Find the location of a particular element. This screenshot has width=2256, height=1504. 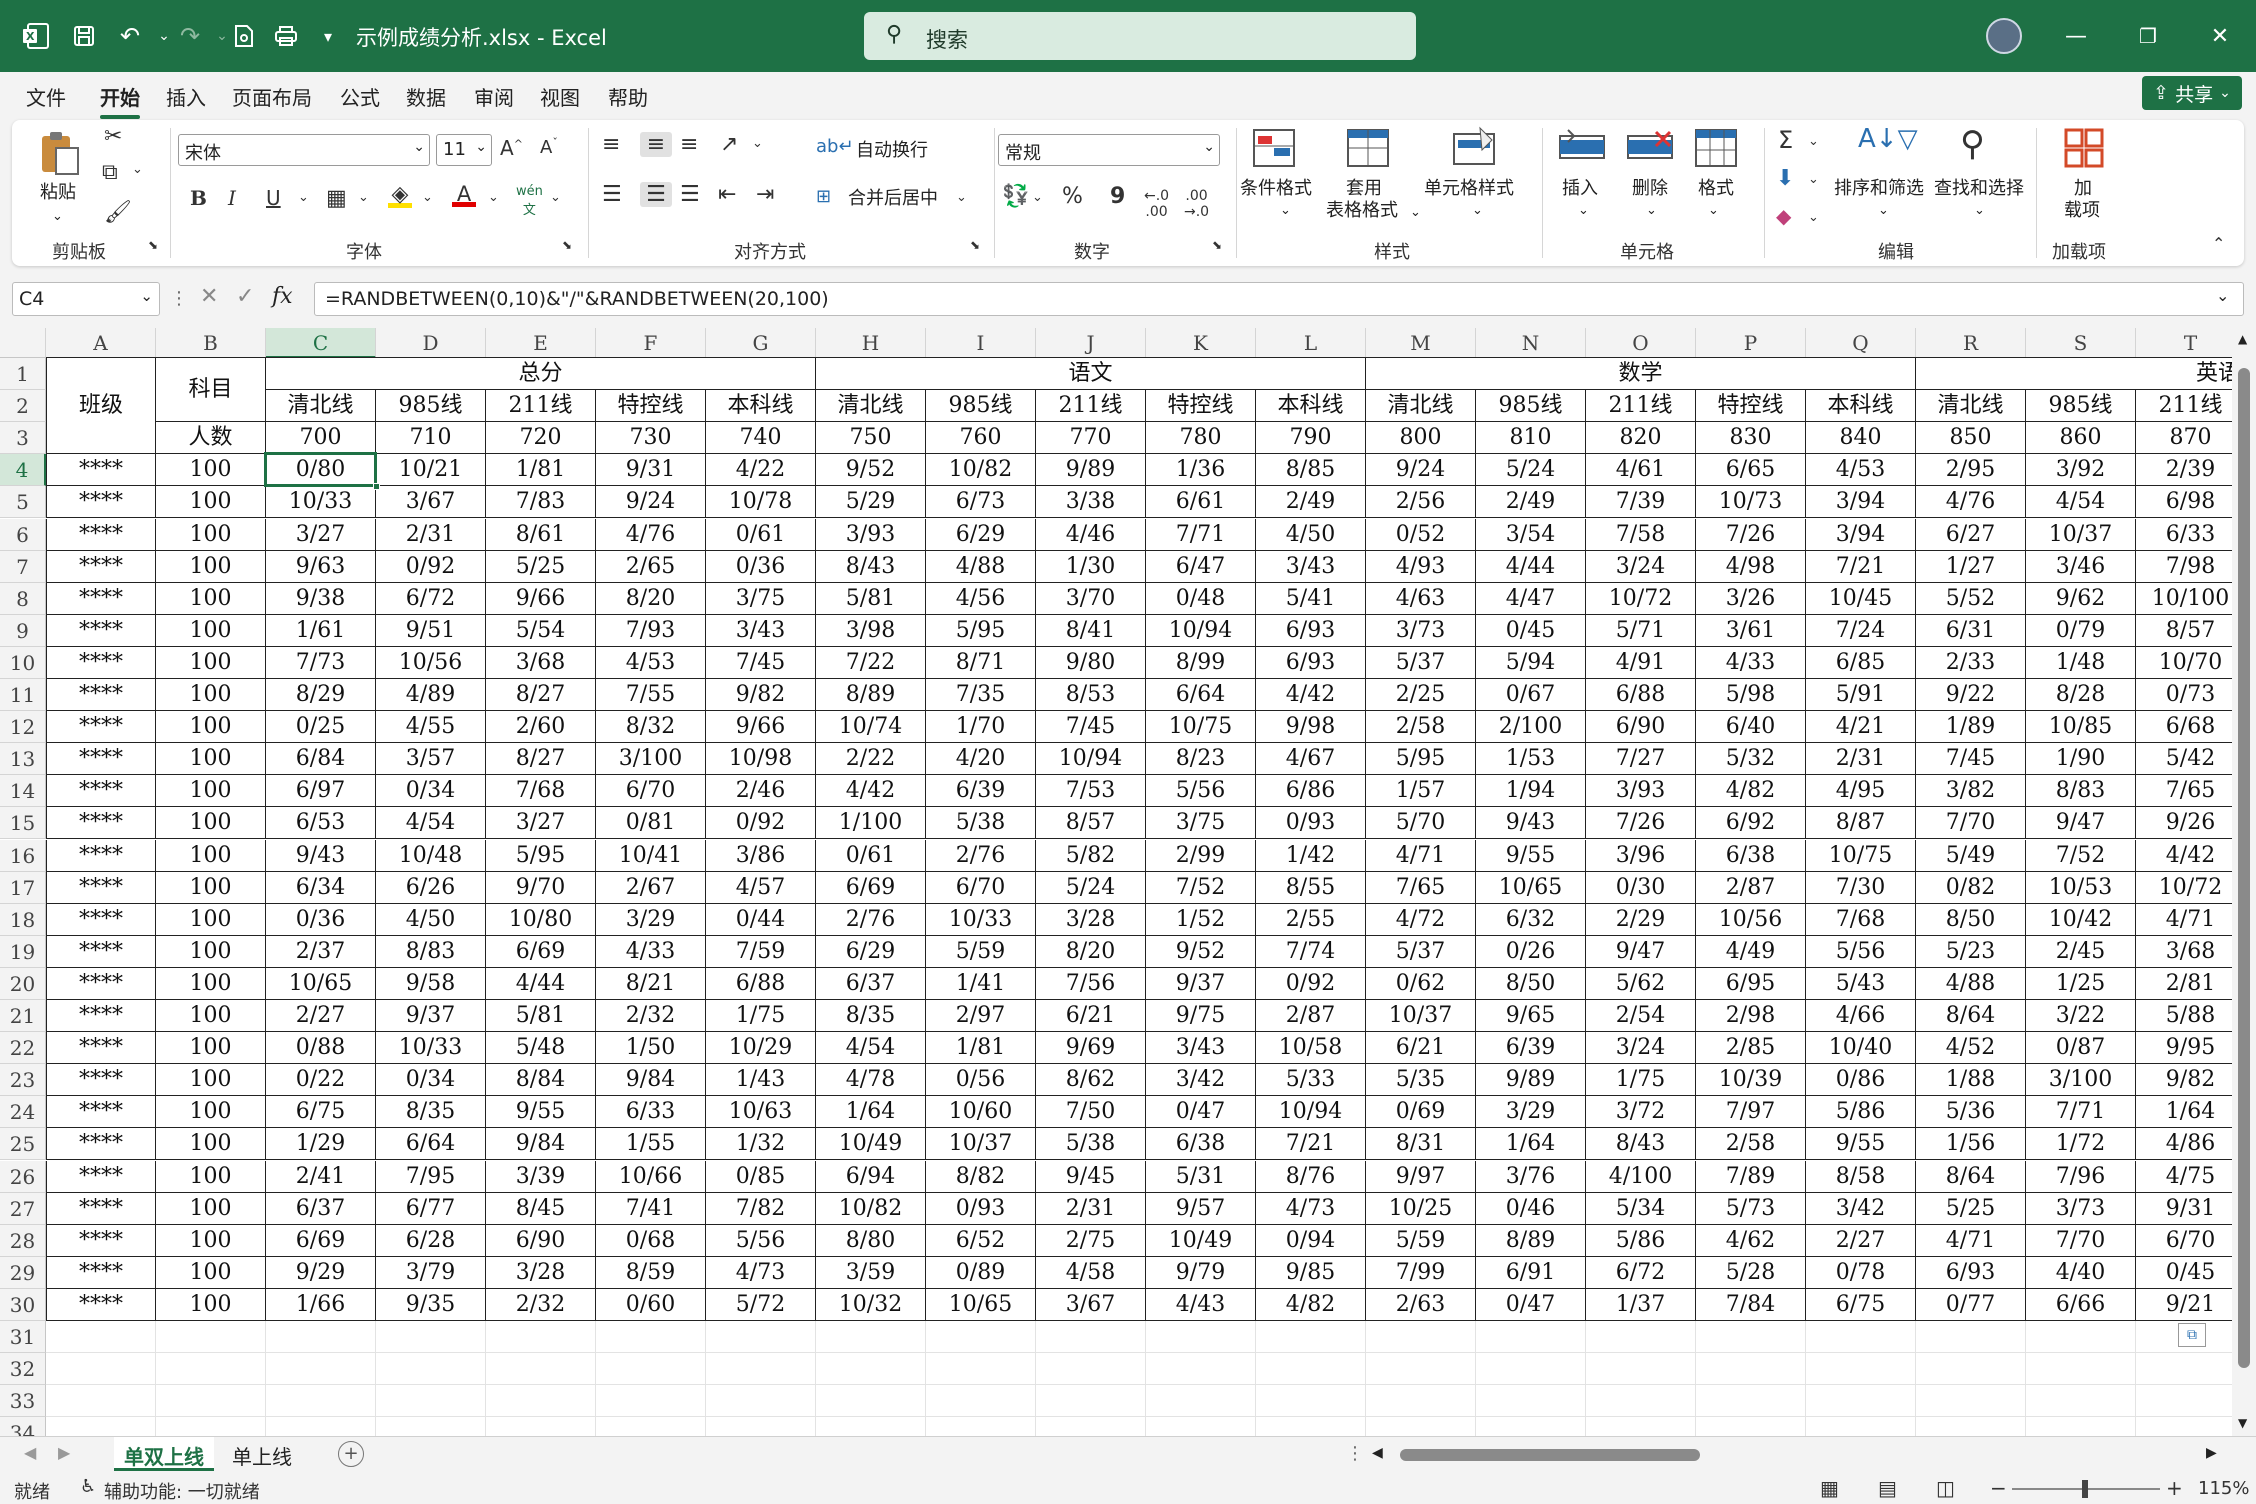

table-cell: 1/41 is located at coordinates (981, 983).